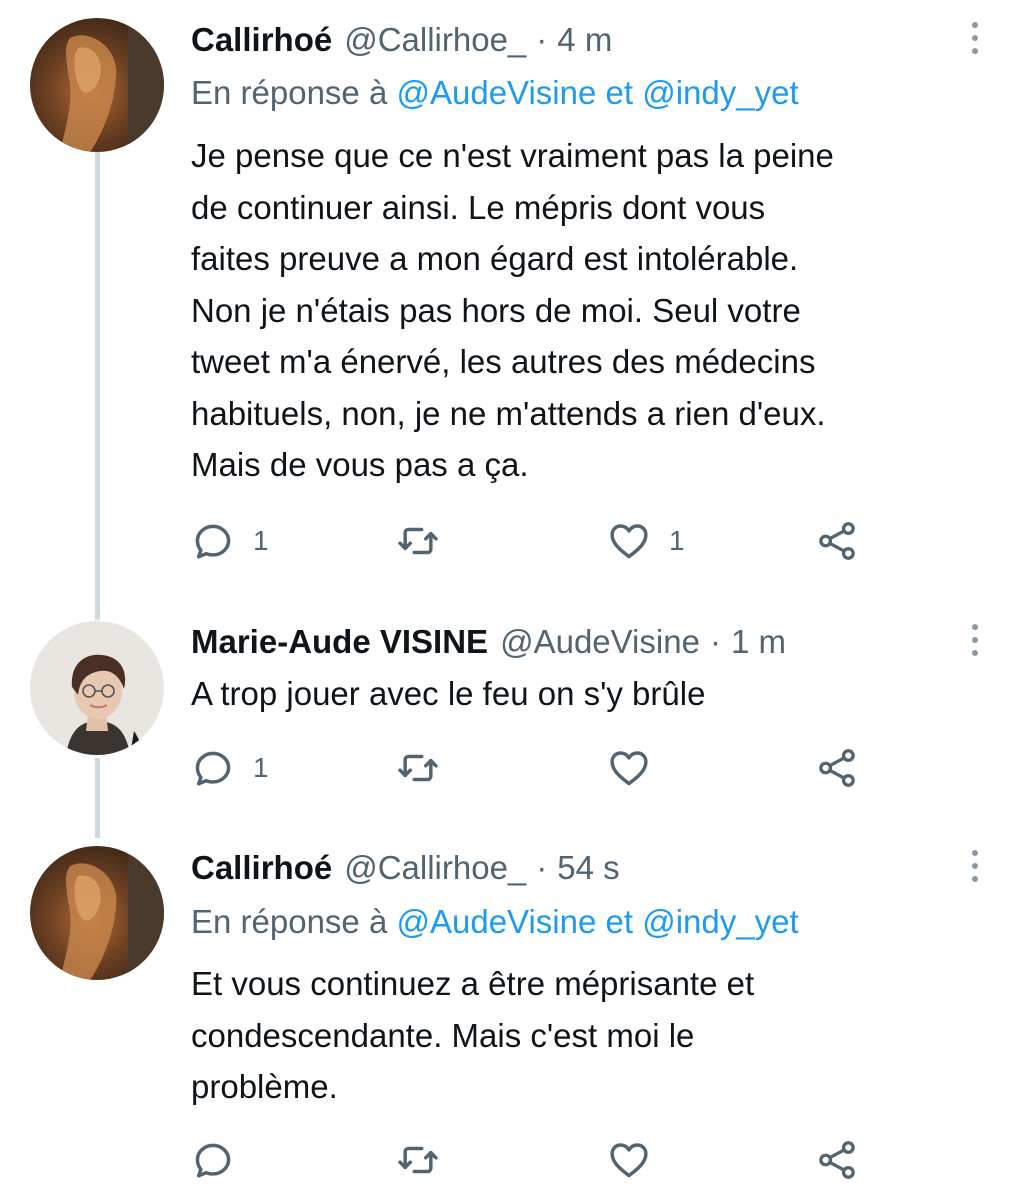 This screenshot has width=1025, height=1200. Describe the element at coordinates (443, 1035) in the screenshot. I see `tweet-text-line: condescendante. Mais c'est moi le` at that location.